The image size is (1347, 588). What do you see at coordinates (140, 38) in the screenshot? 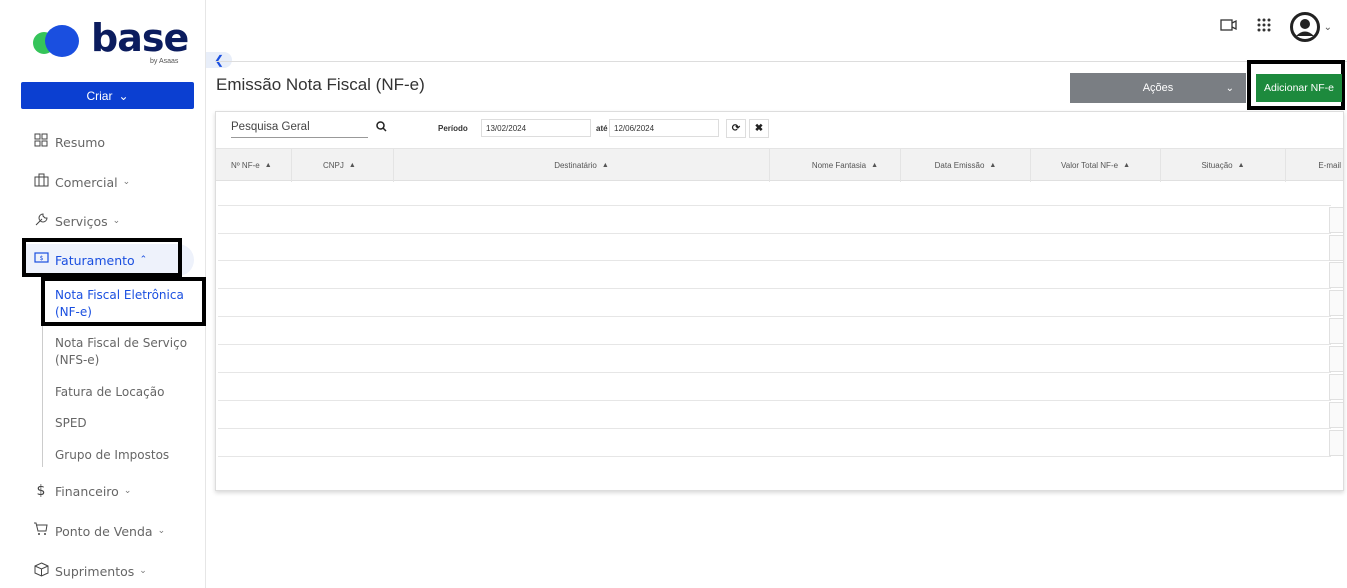
I see `logo-word: base` at bounding box center [140, 38].